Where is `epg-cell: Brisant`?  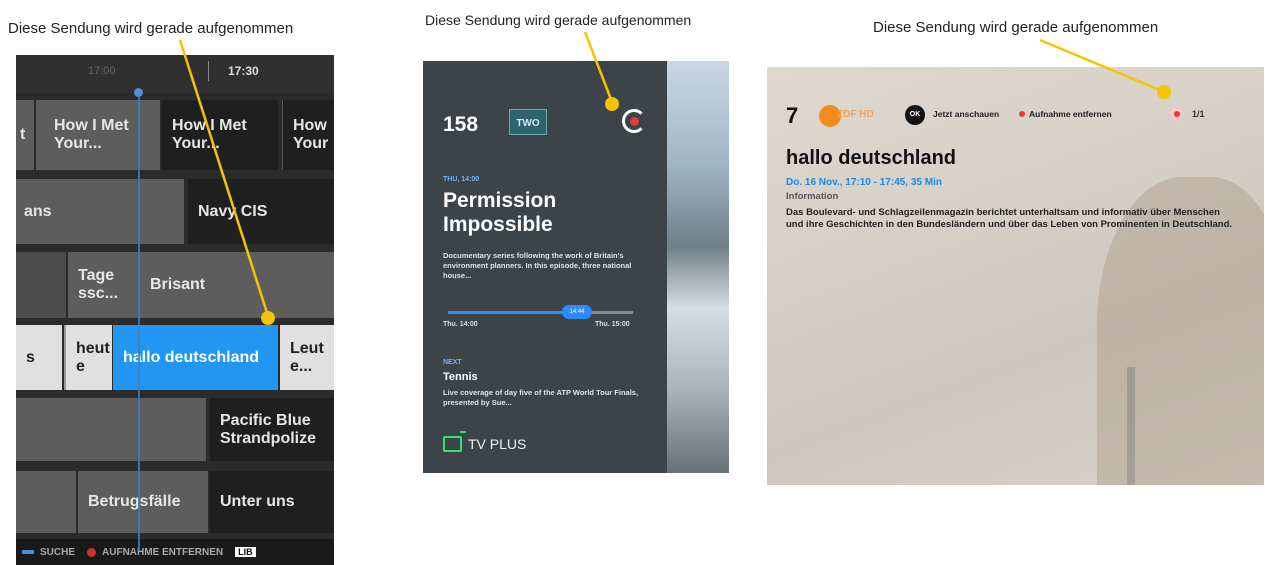 epg-cell: Brisant is located at coordinates (237, 285).